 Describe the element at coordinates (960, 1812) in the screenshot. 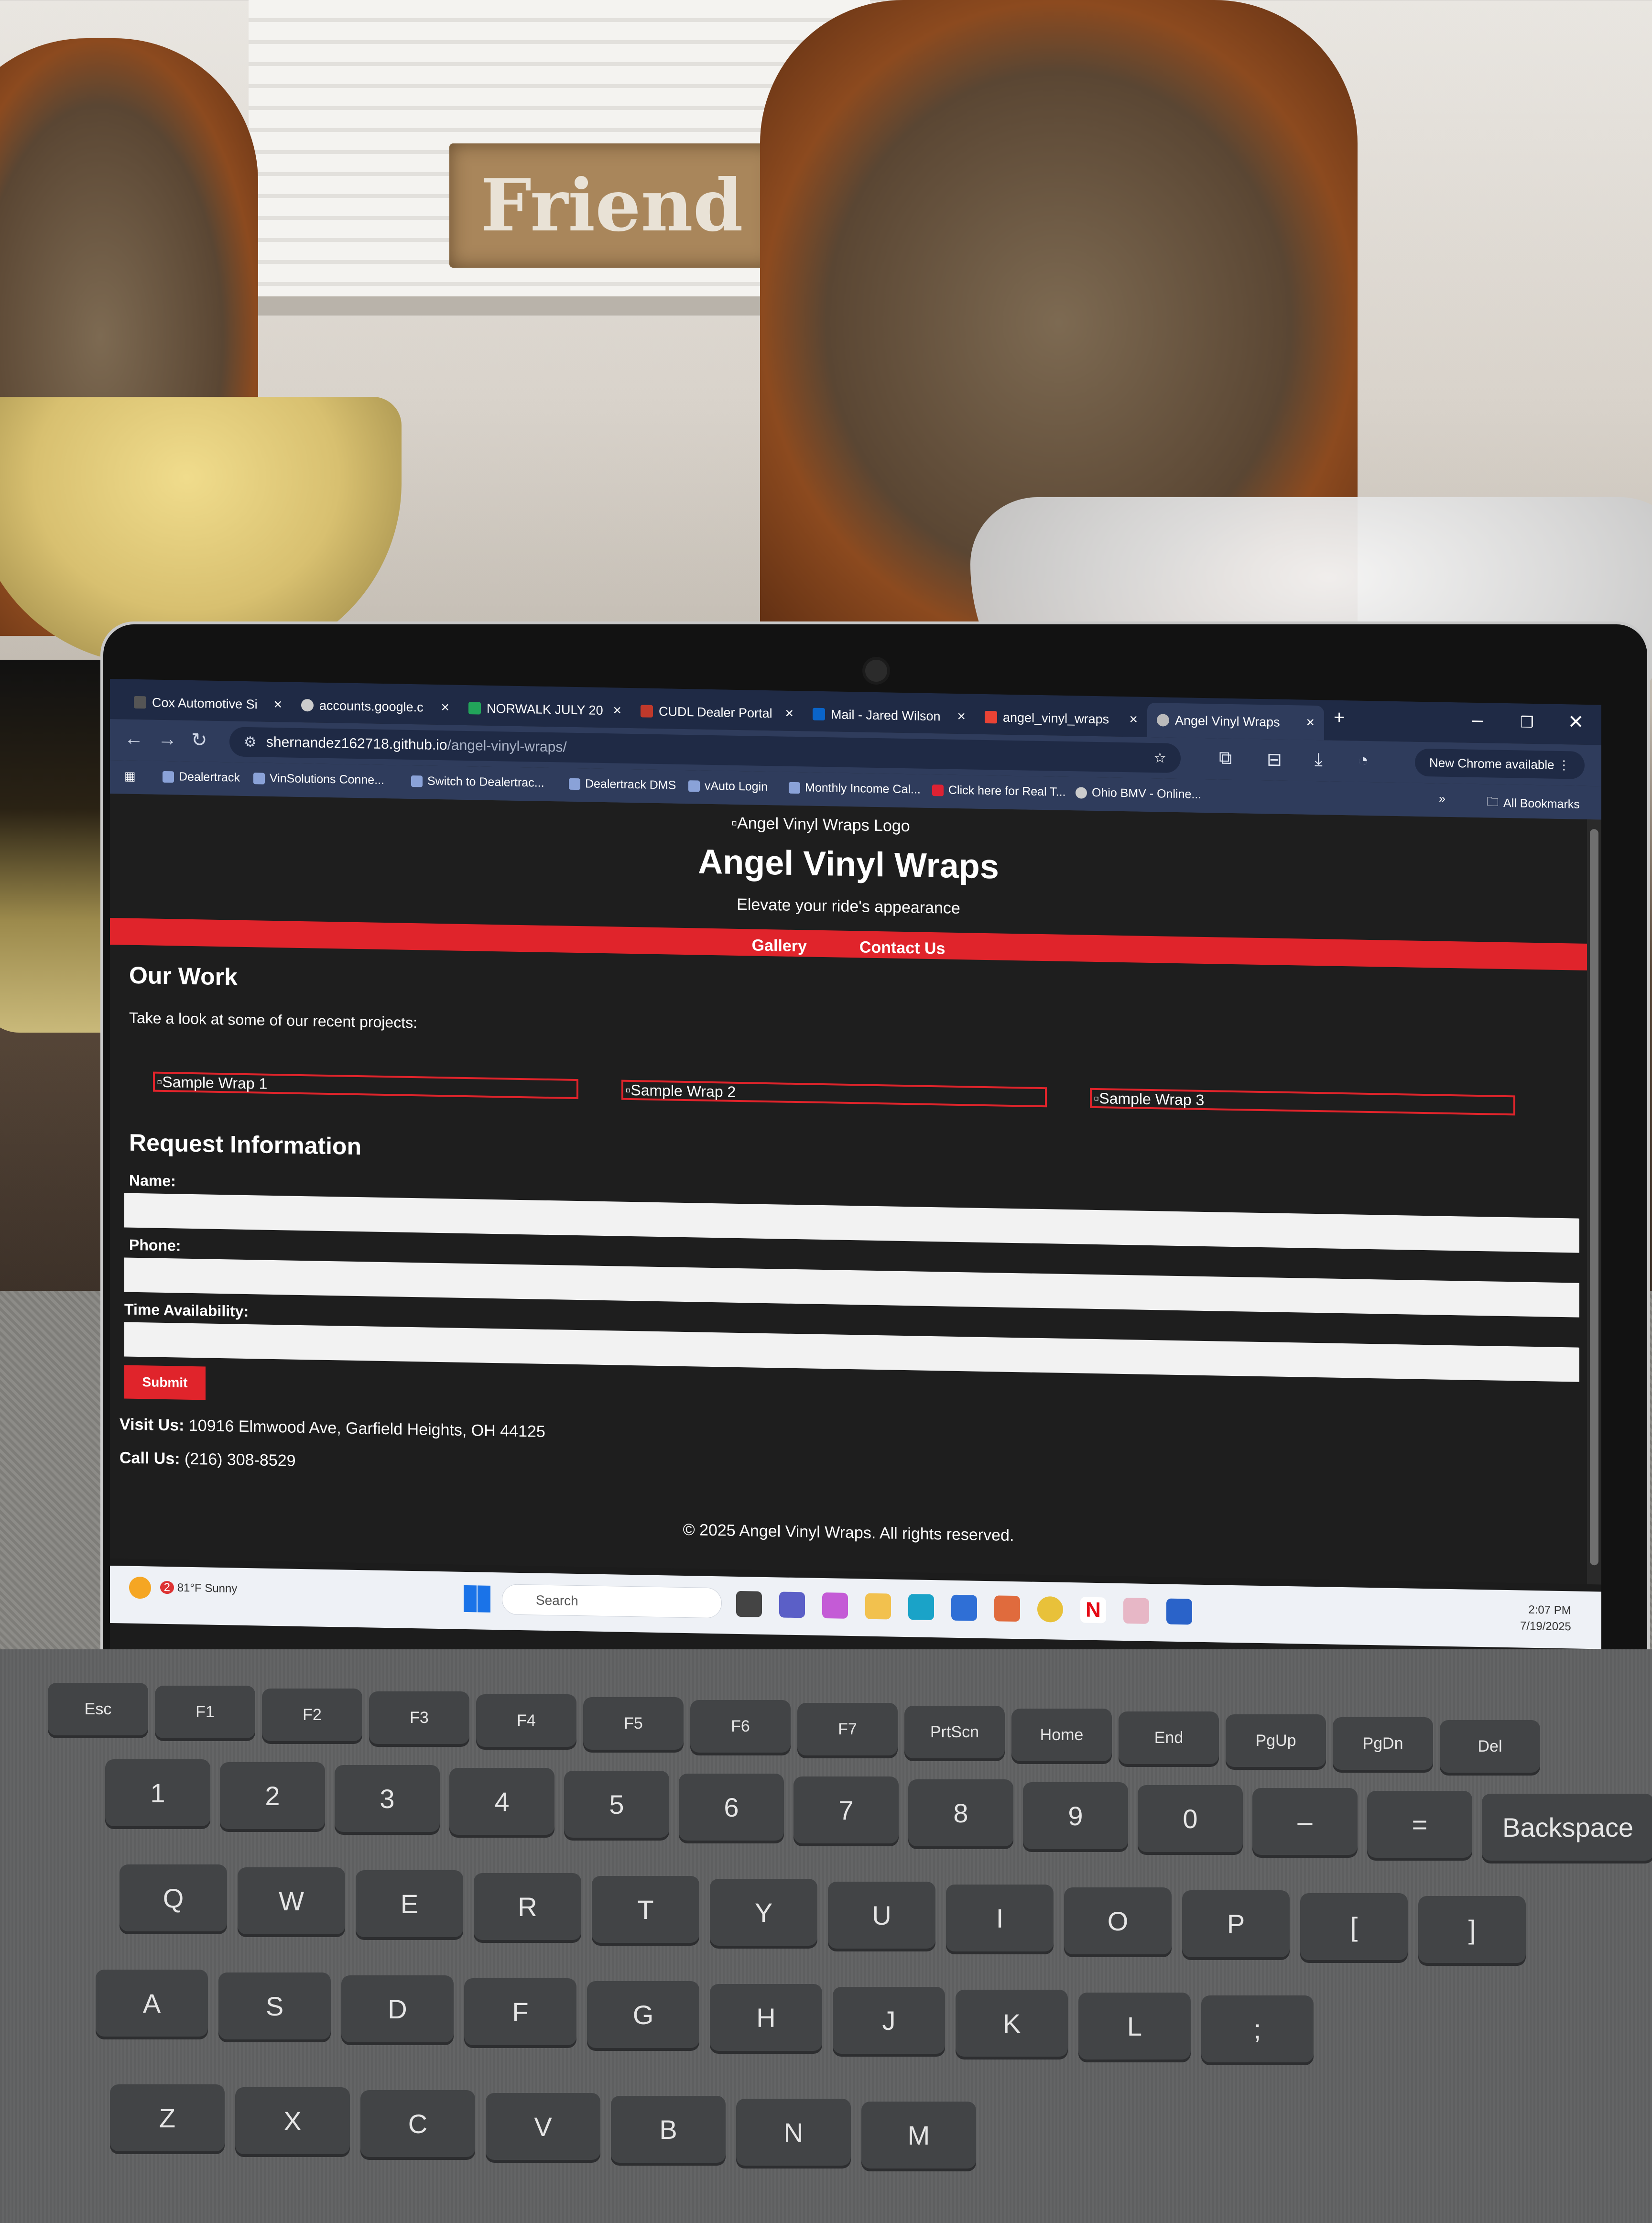

I see `key-8: 8` at that location.